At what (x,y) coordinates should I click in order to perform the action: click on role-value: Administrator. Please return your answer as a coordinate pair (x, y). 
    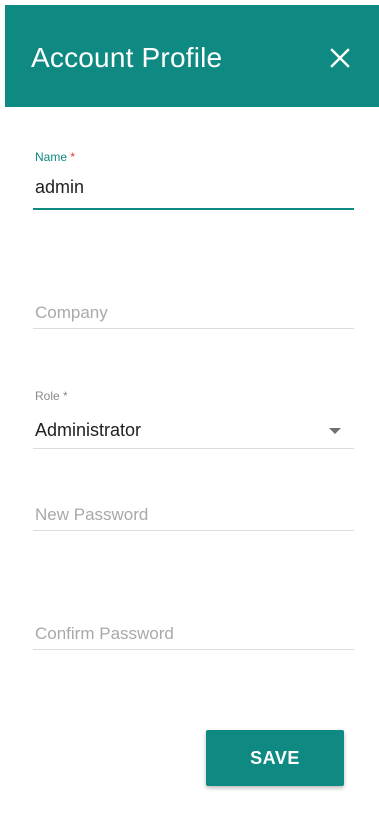
    Looking at the image, I should click on (88, 430).